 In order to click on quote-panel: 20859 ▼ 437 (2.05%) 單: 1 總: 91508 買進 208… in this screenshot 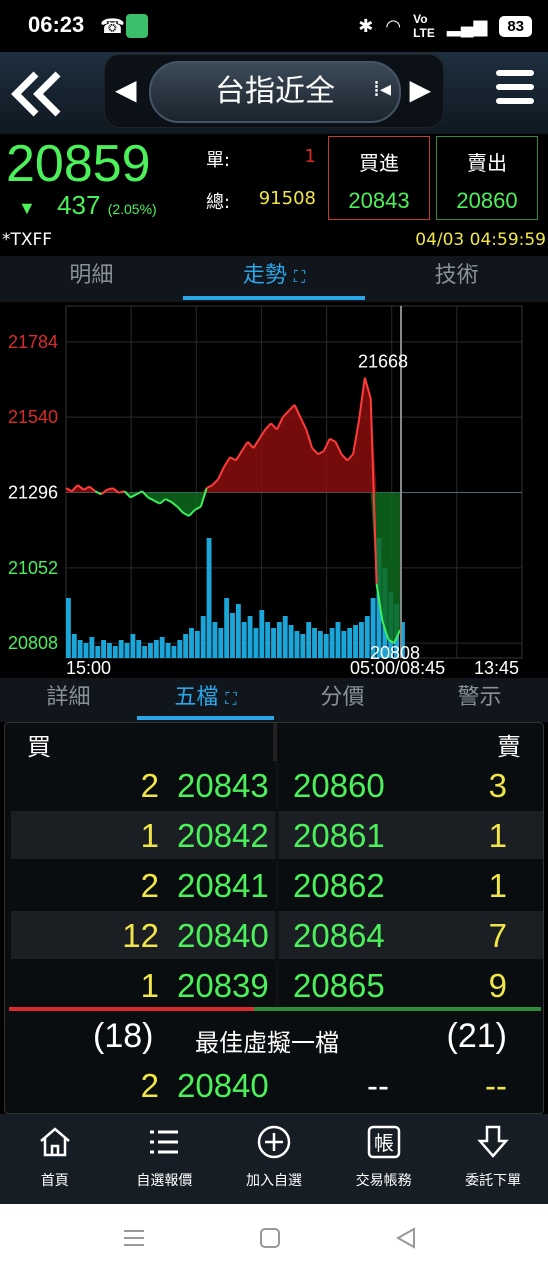, I will do `click(274, 180)`.